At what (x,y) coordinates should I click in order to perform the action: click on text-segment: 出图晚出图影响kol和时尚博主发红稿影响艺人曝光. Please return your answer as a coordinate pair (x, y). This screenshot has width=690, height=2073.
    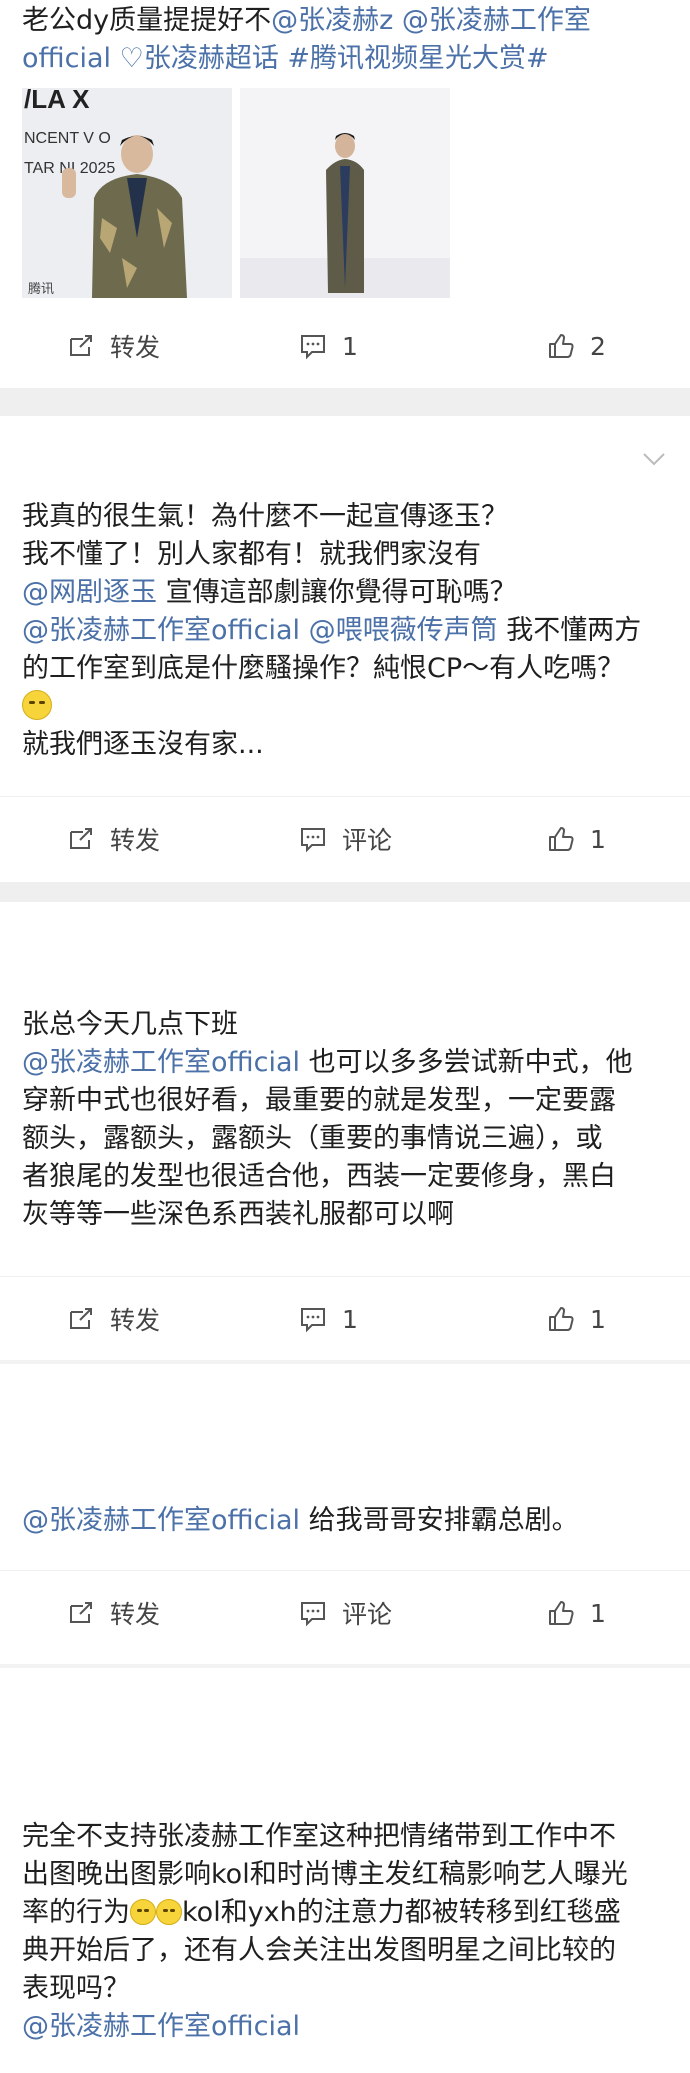
    Looking at the image, I should click on (325, 1874).